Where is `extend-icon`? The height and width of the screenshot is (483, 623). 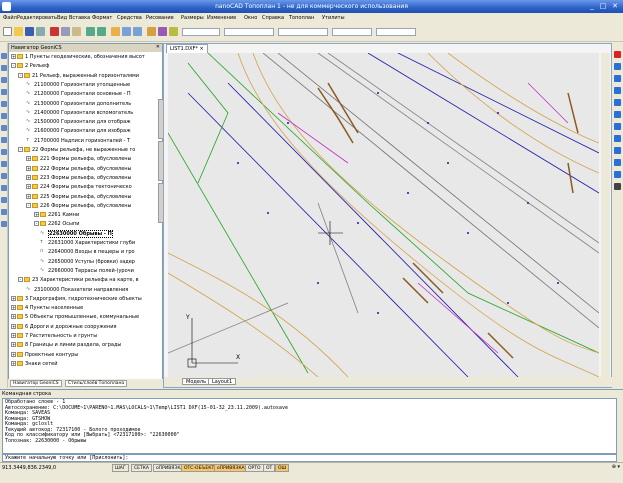
extend-icon is located at coordinates (617, 174).